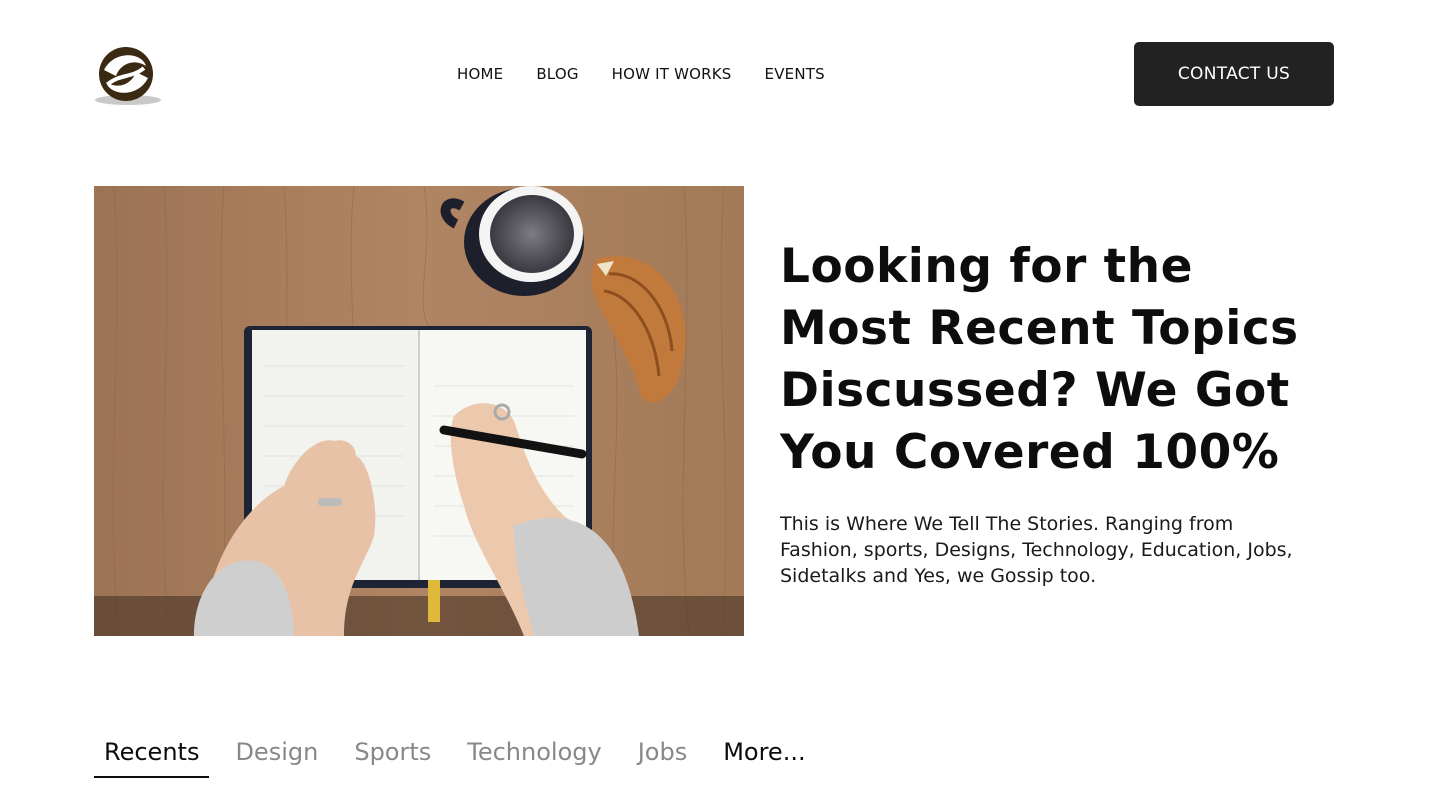 The width and height of the screenshot is (1433, 806). I want to click on swirl-logo-icon, so click(128, 75).